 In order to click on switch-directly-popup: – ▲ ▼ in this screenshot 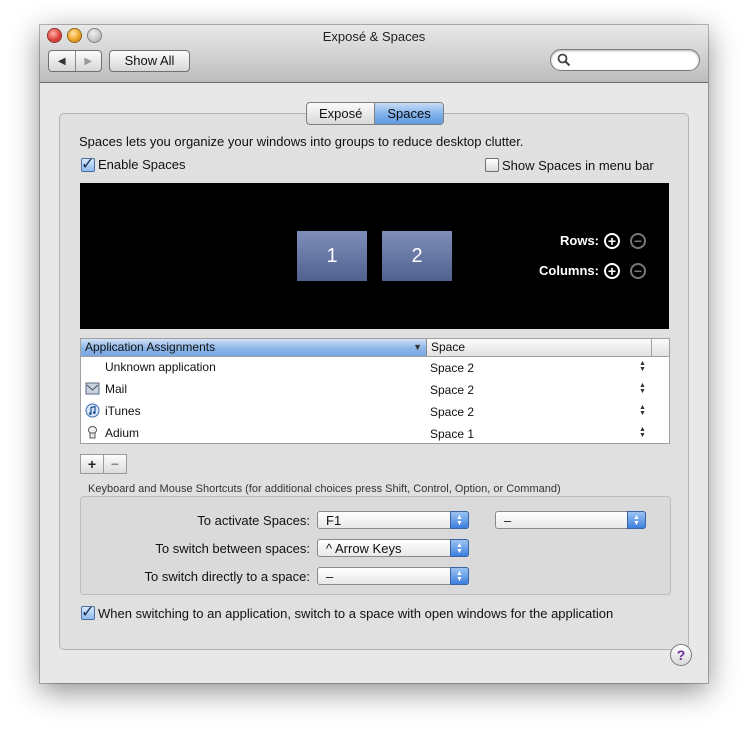, I will do `click(393, 576)`.